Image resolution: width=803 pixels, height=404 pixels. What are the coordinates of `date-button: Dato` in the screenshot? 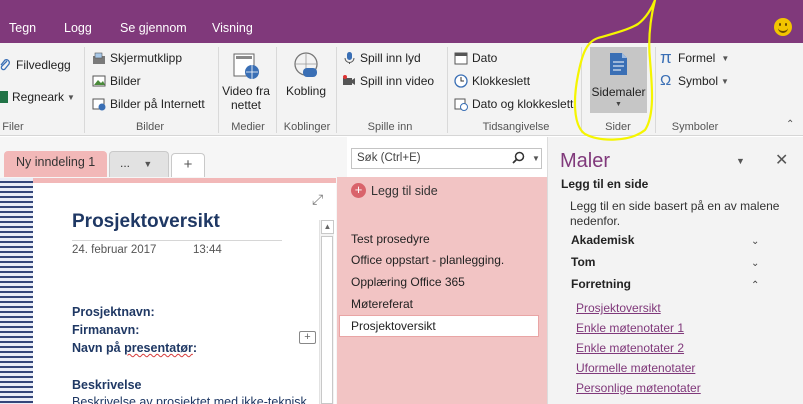 It's located at (475, 58).